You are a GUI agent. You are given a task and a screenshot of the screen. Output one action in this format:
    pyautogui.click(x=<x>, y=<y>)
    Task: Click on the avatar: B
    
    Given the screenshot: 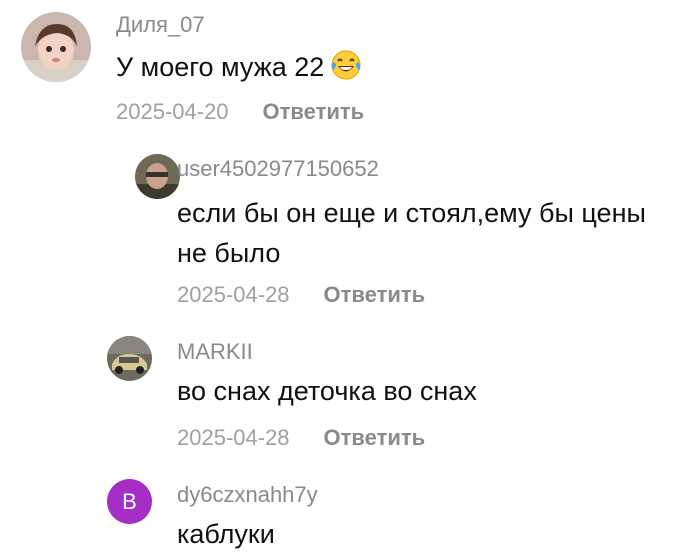 What is the action you would take?
    pyautogui.click(x=129, y=501)
    